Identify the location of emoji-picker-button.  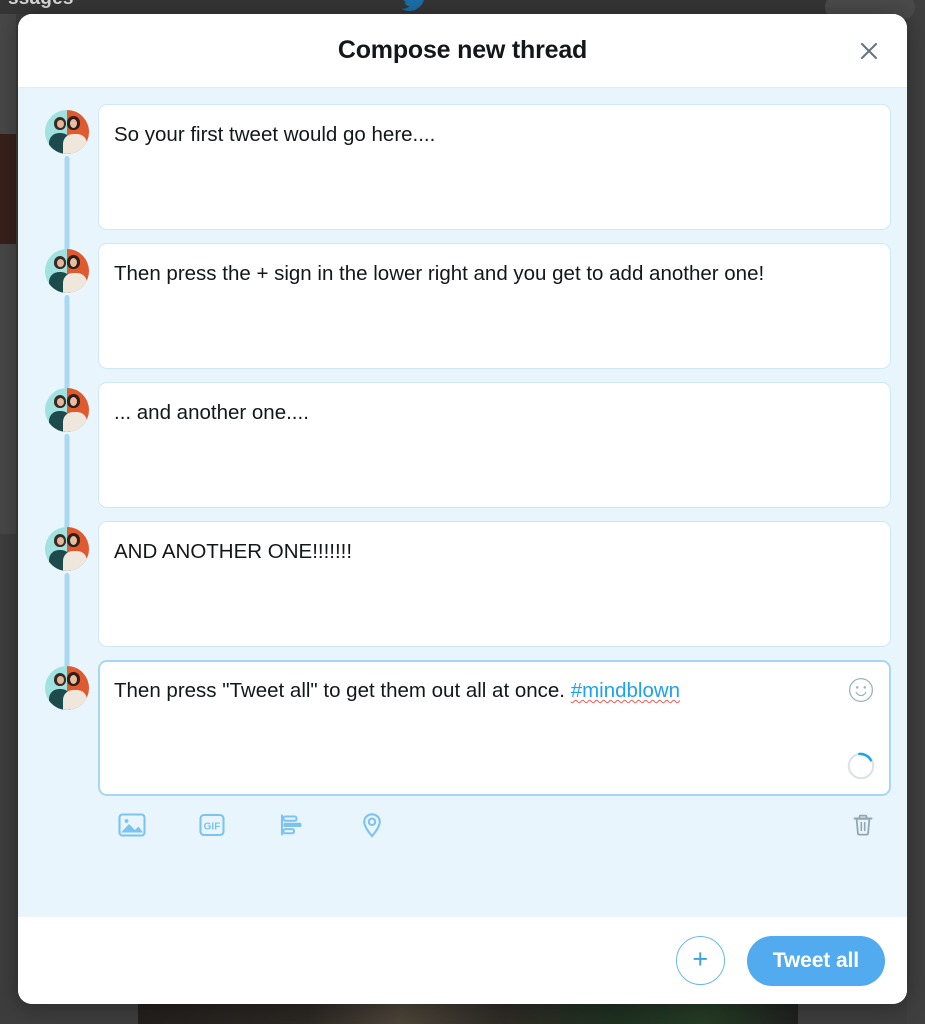
(861, 690).